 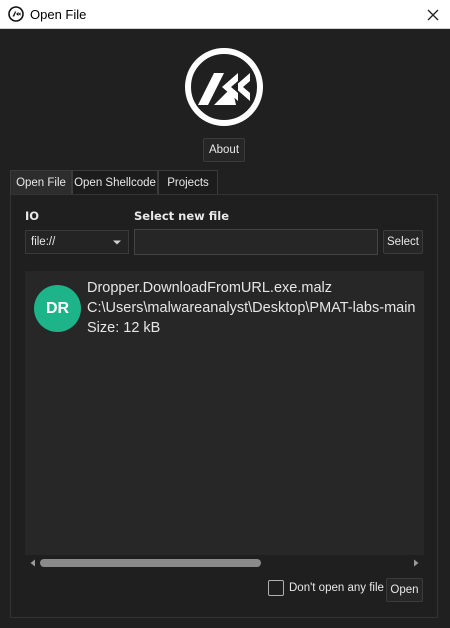 What do you see at coordinates (416, 563) in the screenshot?
I see `scroll-right-icon` at bounding box center [416, 563].